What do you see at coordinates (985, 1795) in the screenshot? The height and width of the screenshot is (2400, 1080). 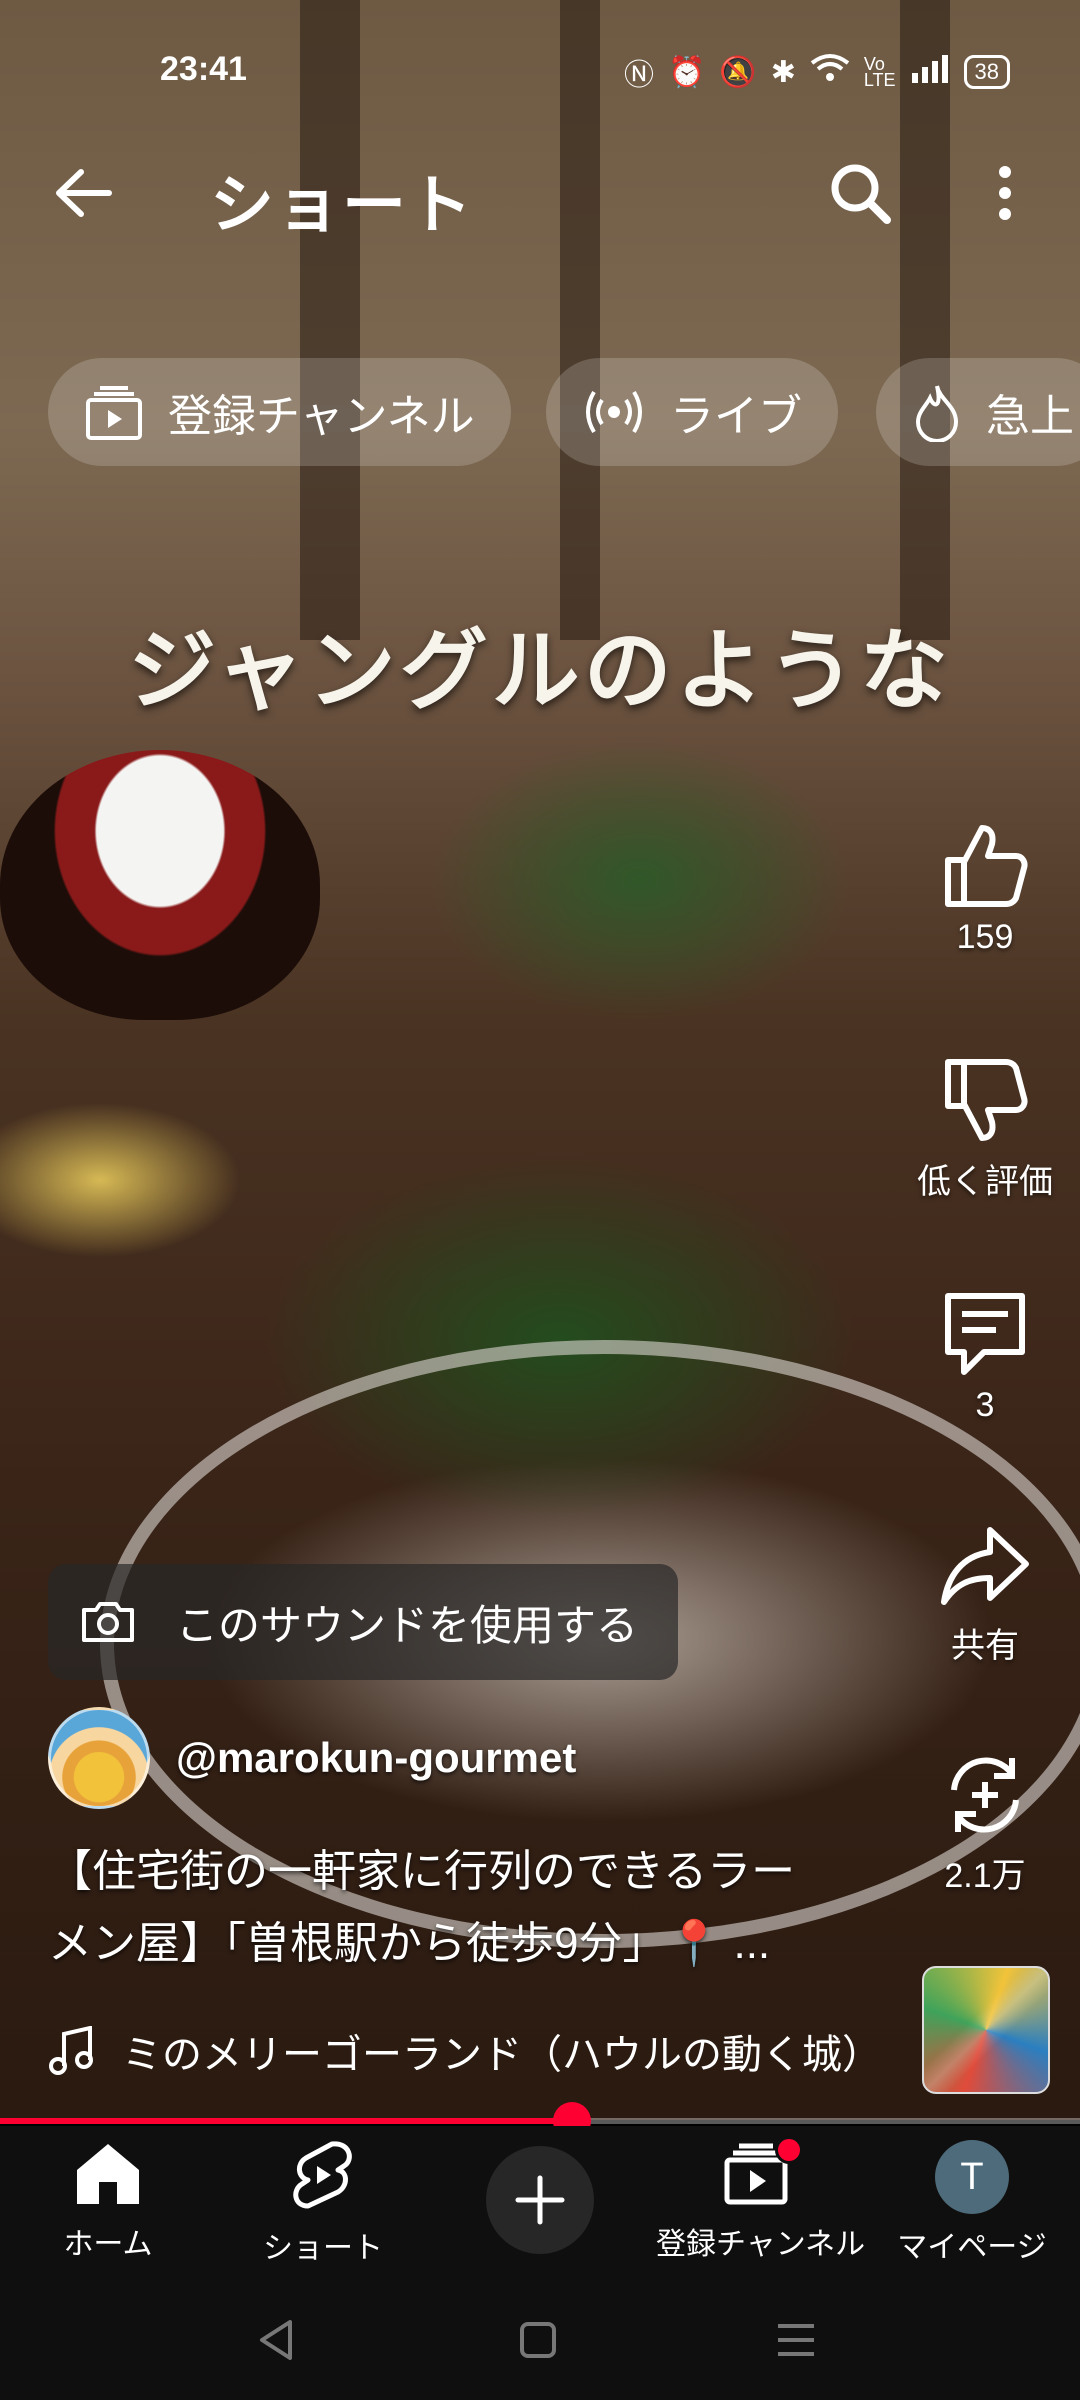 I see `remix-icon` at bounding box center [985, 1795].